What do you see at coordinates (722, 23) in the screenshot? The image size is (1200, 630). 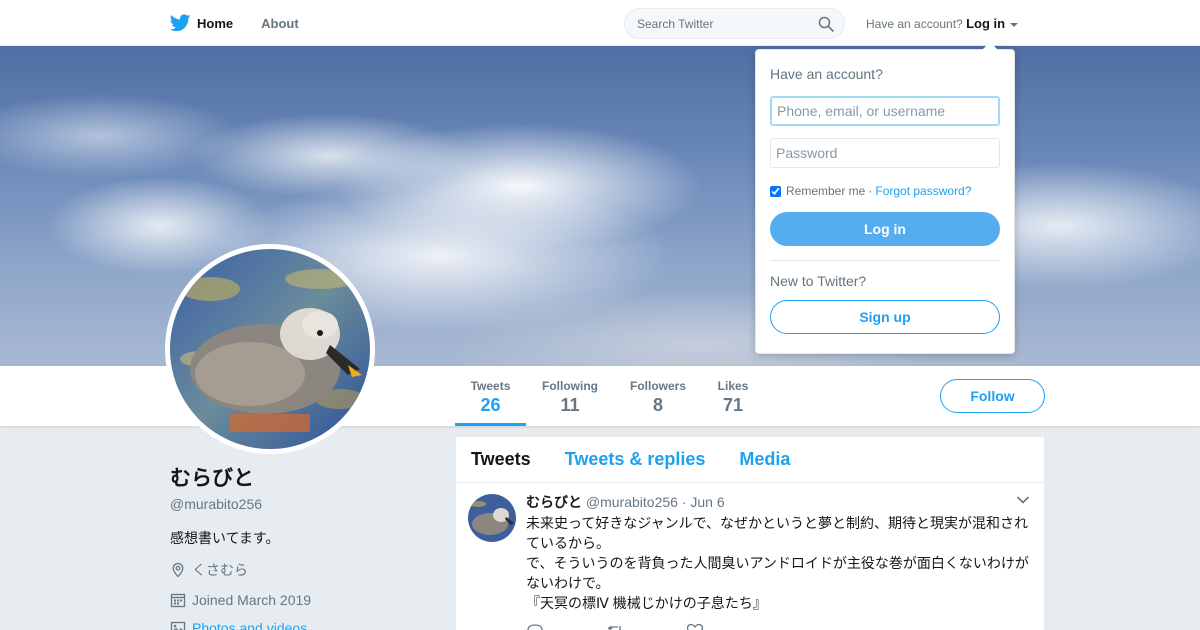 I see `search-input` at bounding box center [722, 23].